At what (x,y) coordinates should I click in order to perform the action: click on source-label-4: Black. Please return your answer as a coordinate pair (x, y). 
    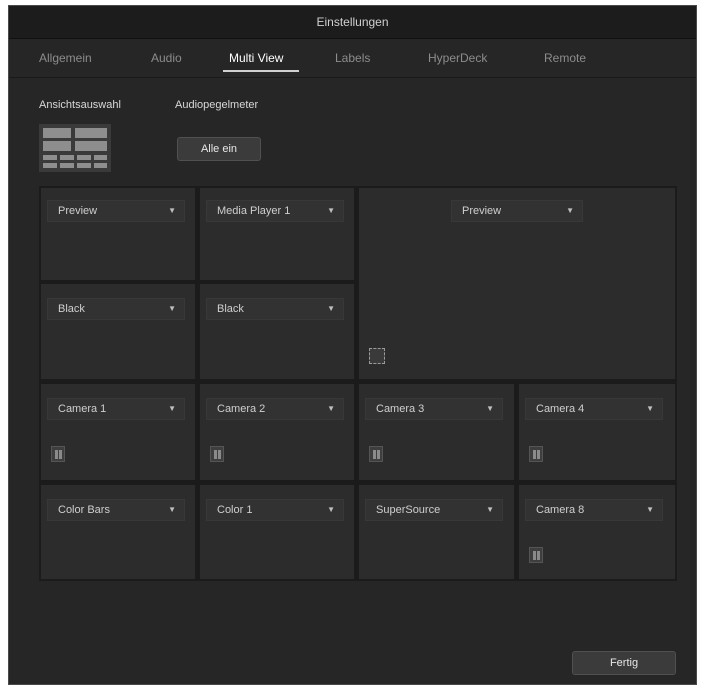
    Looking at the image, I should click on (230, 309).